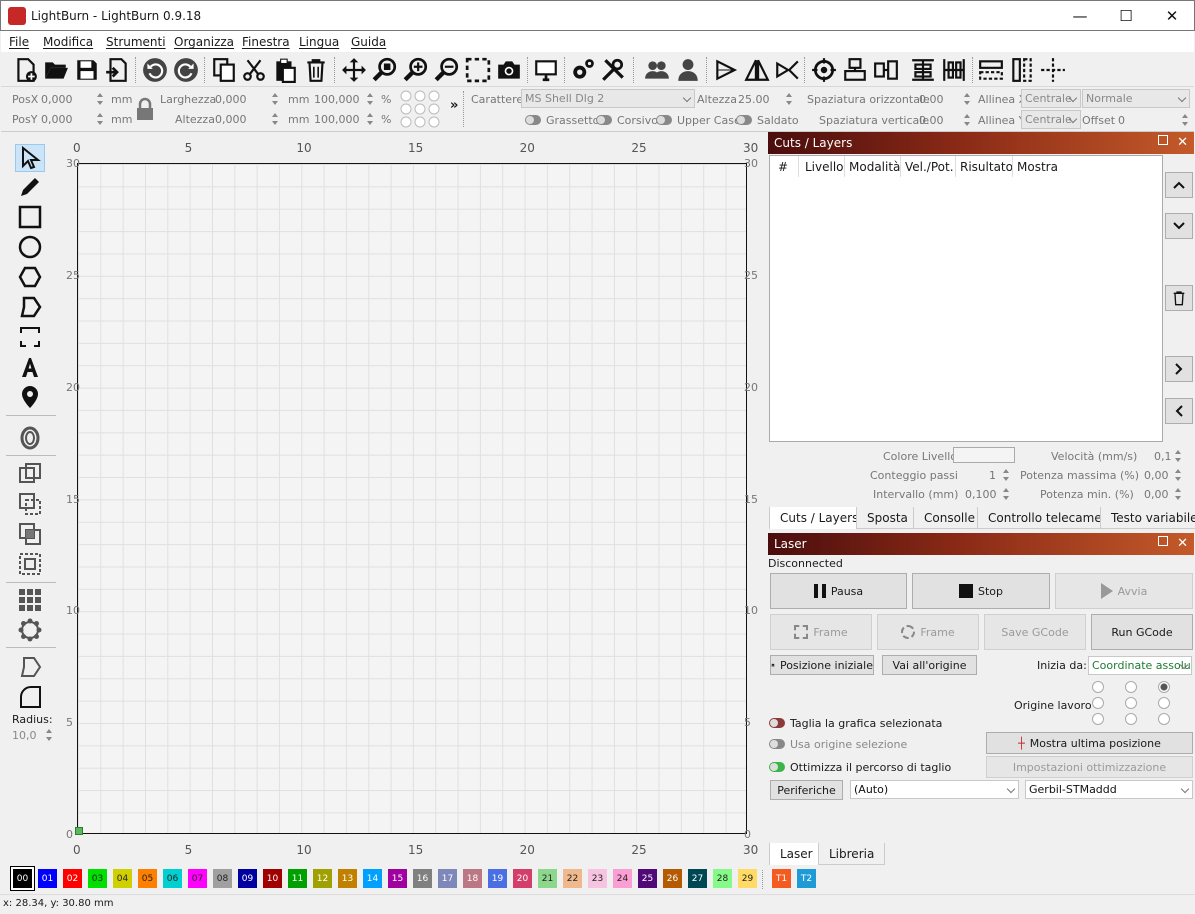 The image size is (1195, 914). Describe the element at coordinates (954, 70) in the screenshot. I see `distribute-horizontal-icon` at that location.